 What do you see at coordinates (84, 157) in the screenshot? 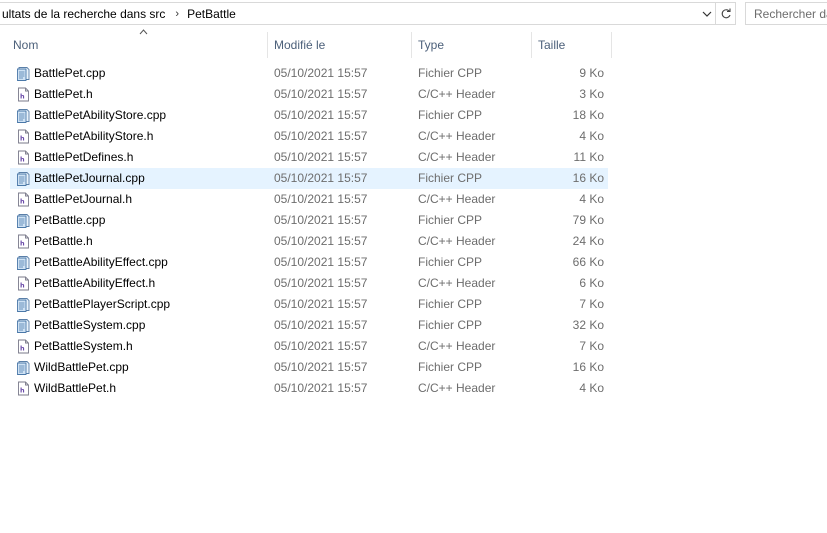
I see `file-name: BattlePetDefines.h` at bounding box center [84, 157].